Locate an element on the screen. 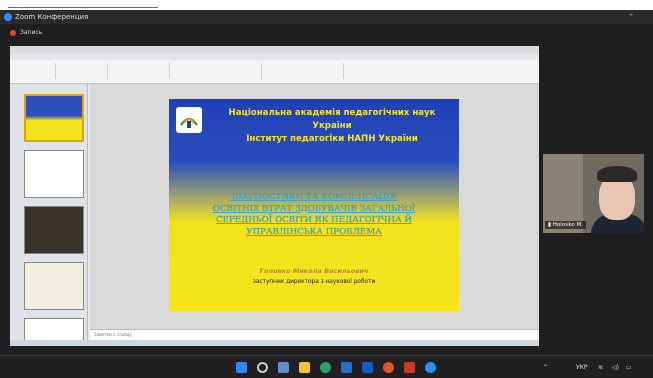  window-title: Zoom Конференция is located at coordinates (52, 17).